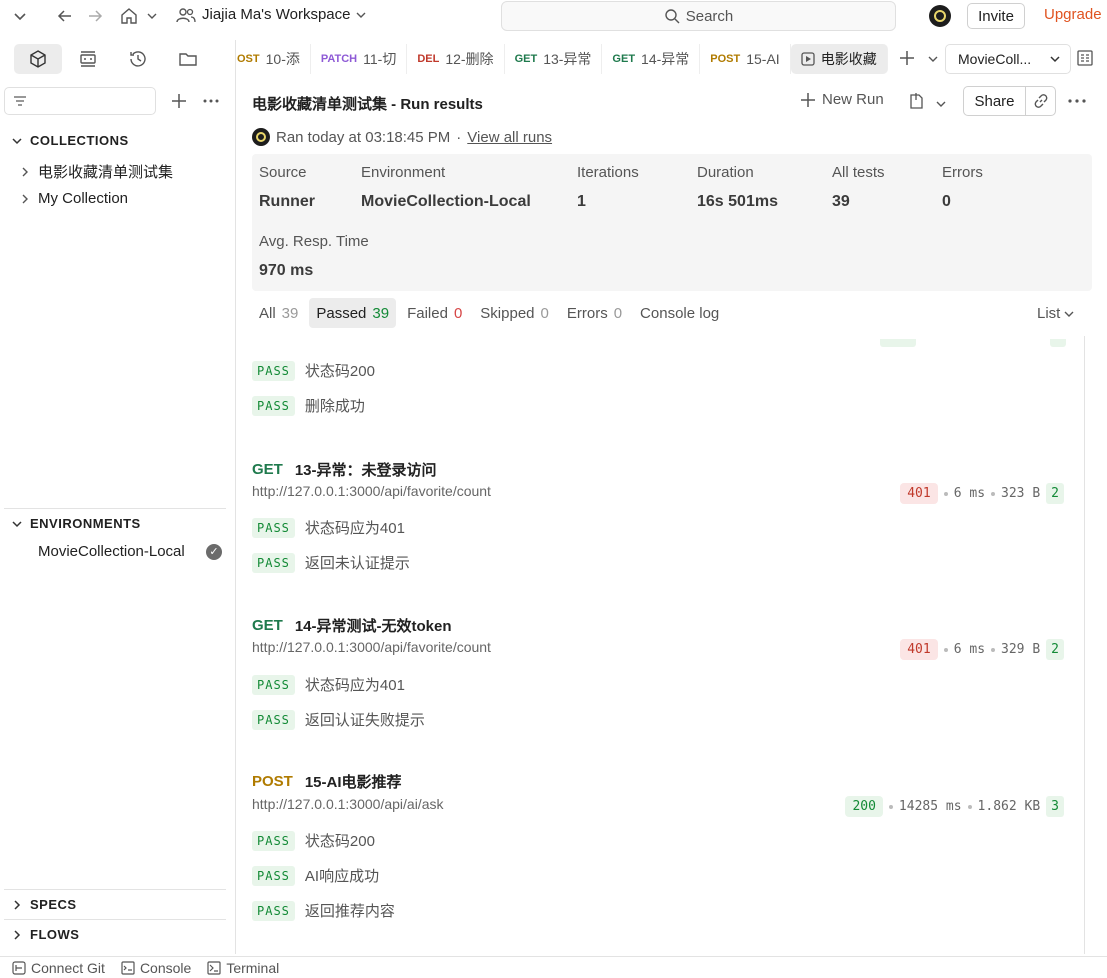  I want to click on tab-method: POST, so click(725, 59).